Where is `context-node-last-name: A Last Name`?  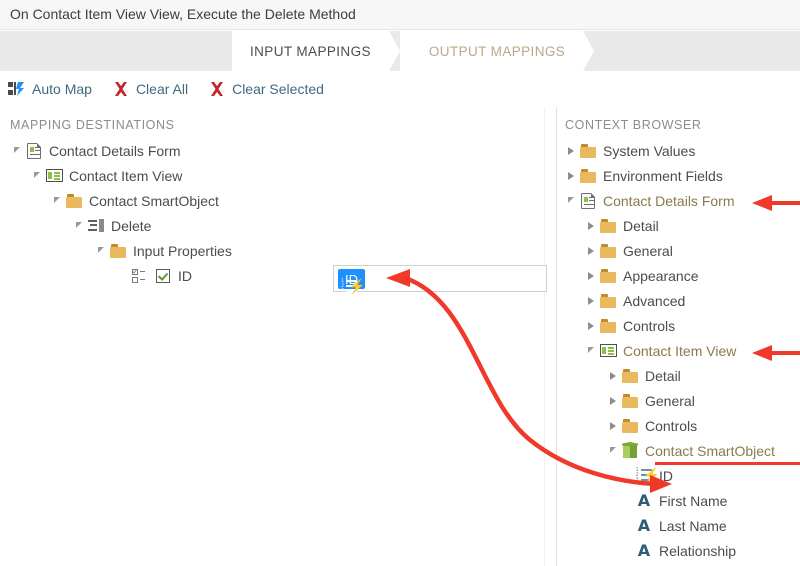
context-node-last-name: A Last Name is located at coordinates (679, 525).